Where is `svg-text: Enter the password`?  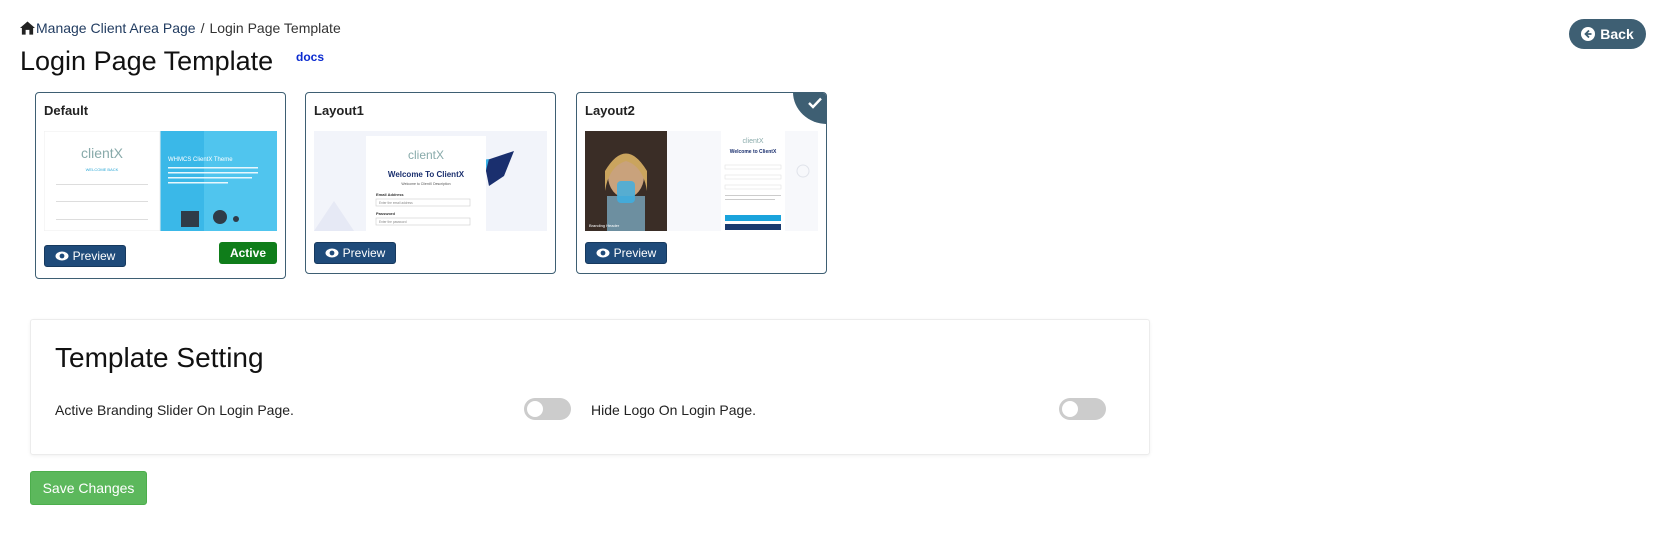 svg-text: Enter the password is located at coordinates (393, 222).